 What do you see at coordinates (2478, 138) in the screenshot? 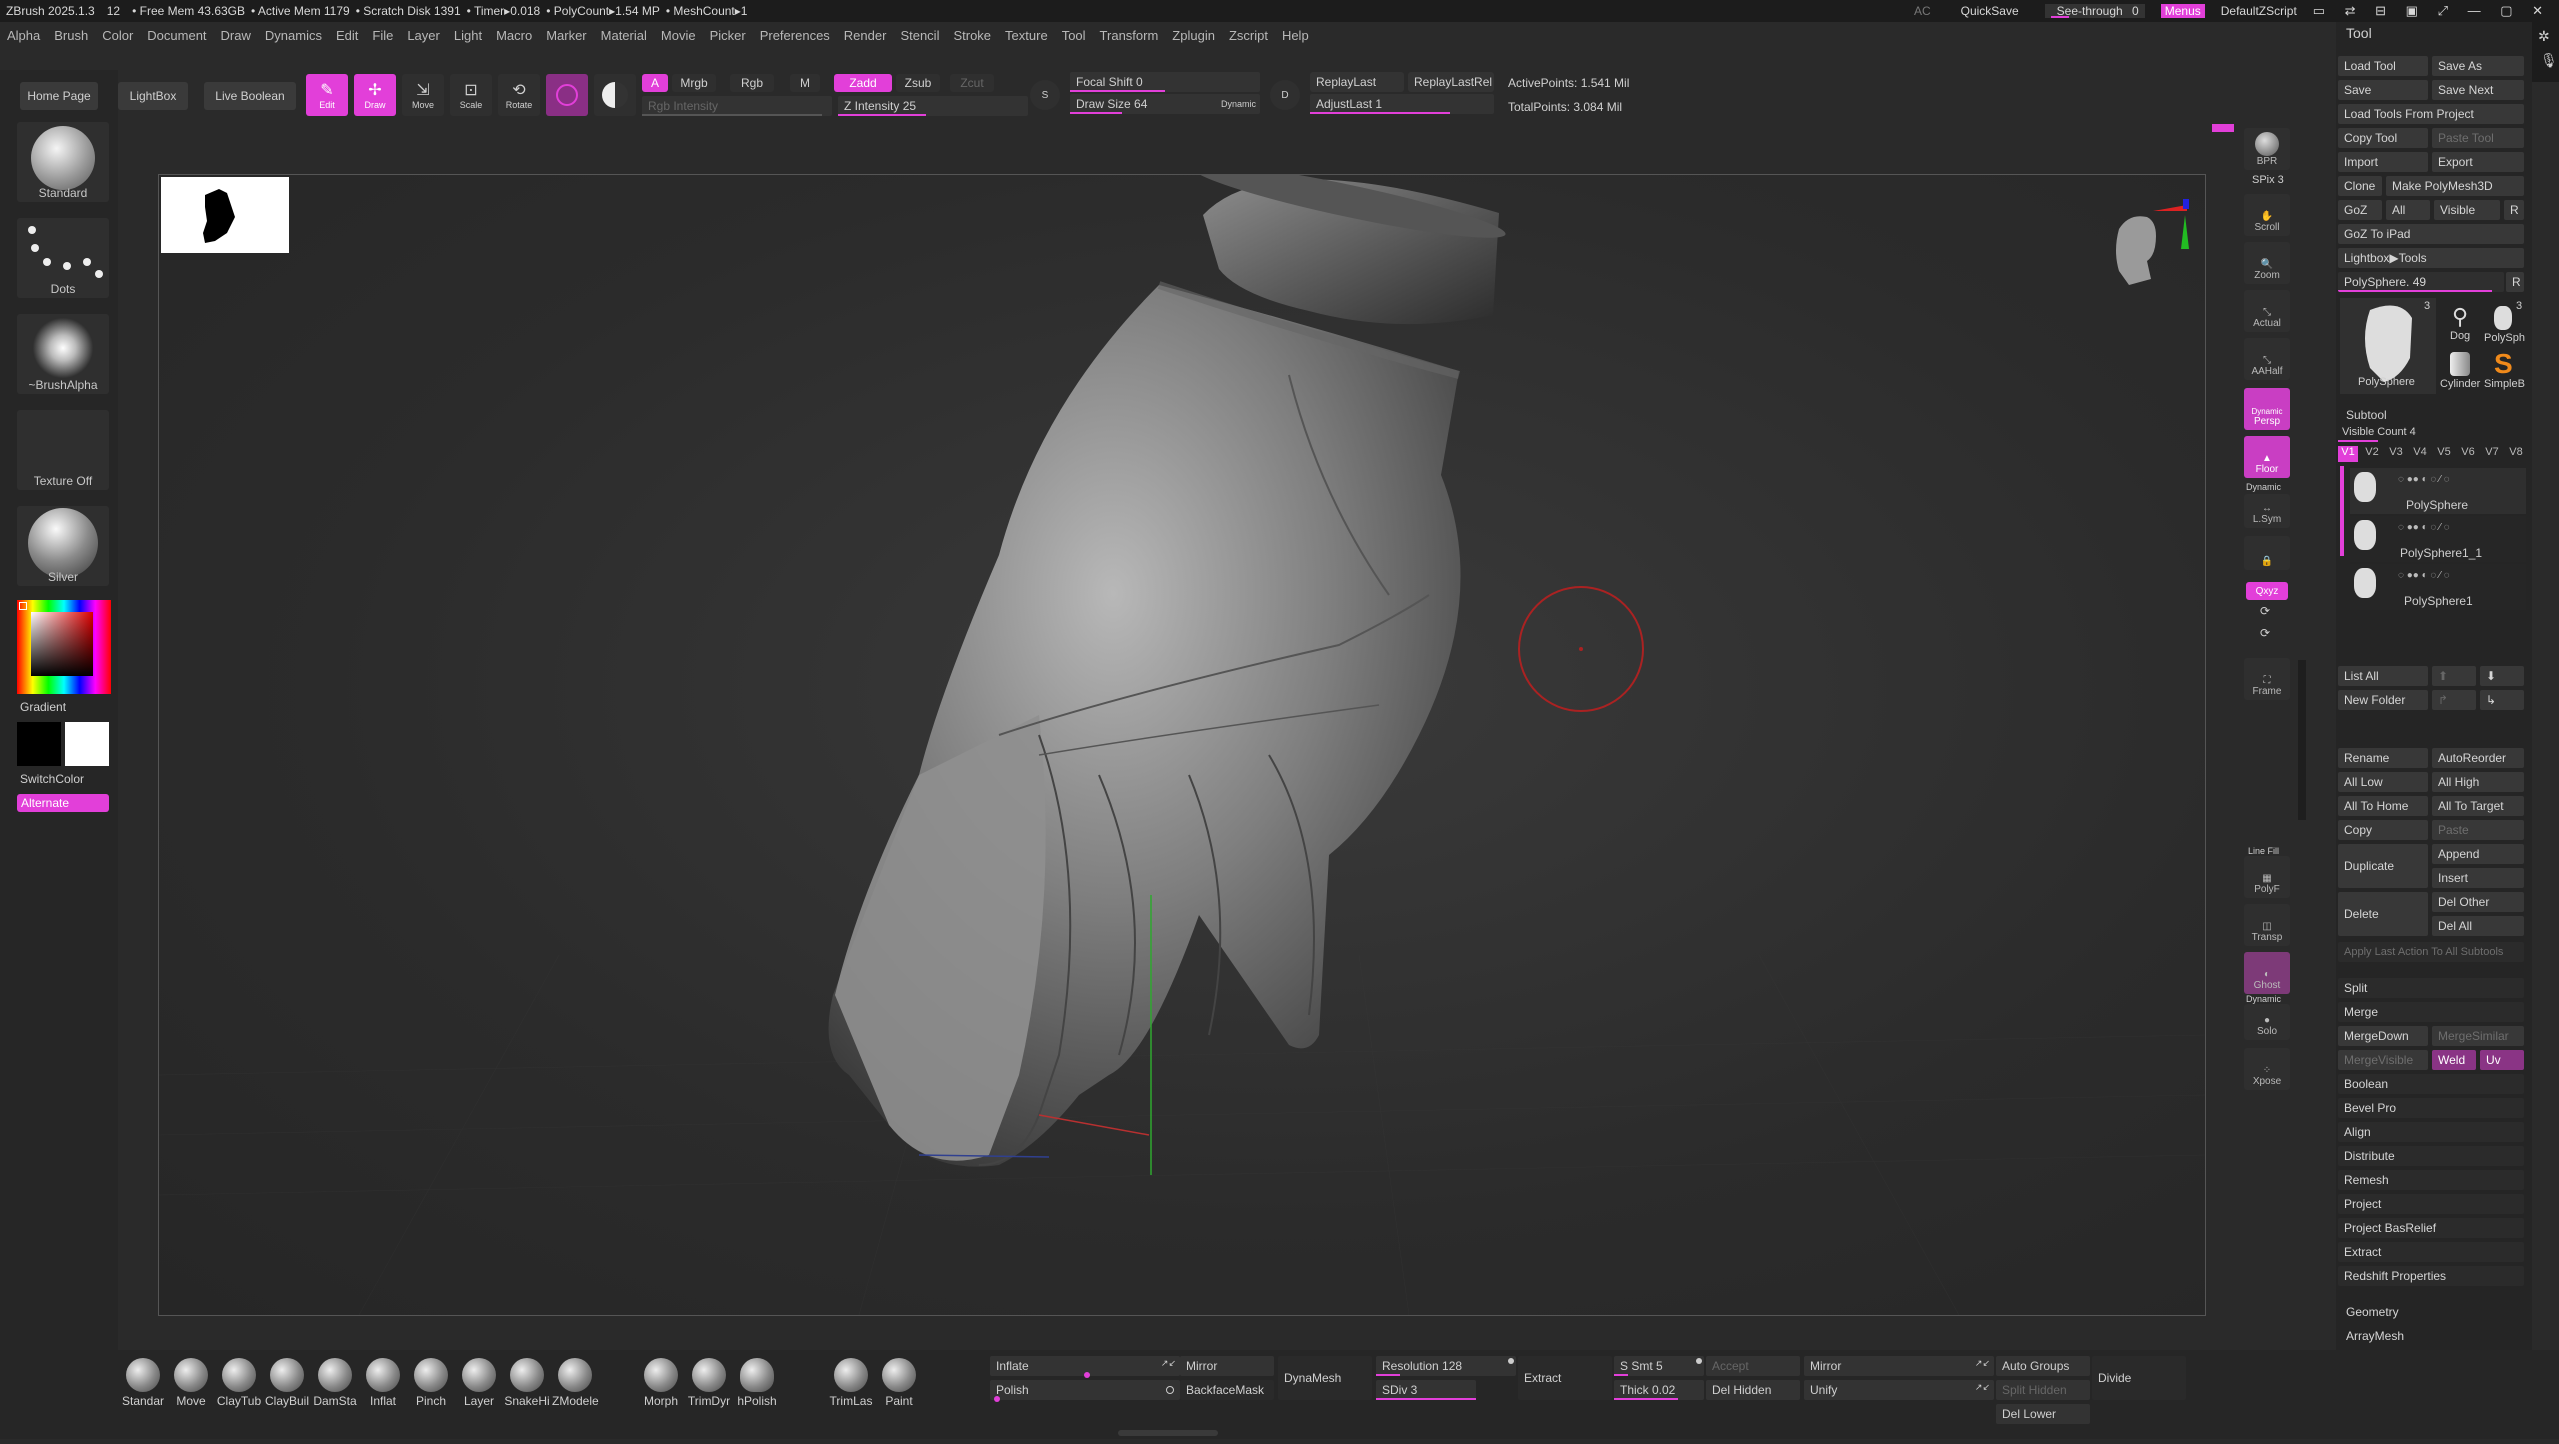
I see `paste-tool-button: Paste Tool` at bounding box center [2478, 138].